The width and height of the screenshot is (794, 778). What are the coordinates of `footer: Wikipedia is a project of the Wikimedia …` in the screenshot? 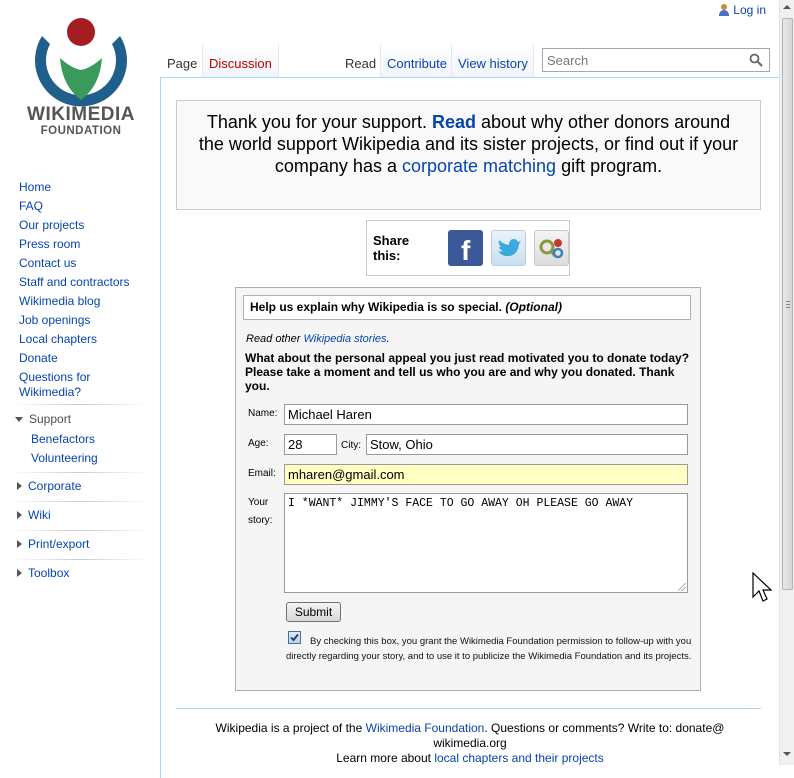 It's located at (470, 743).